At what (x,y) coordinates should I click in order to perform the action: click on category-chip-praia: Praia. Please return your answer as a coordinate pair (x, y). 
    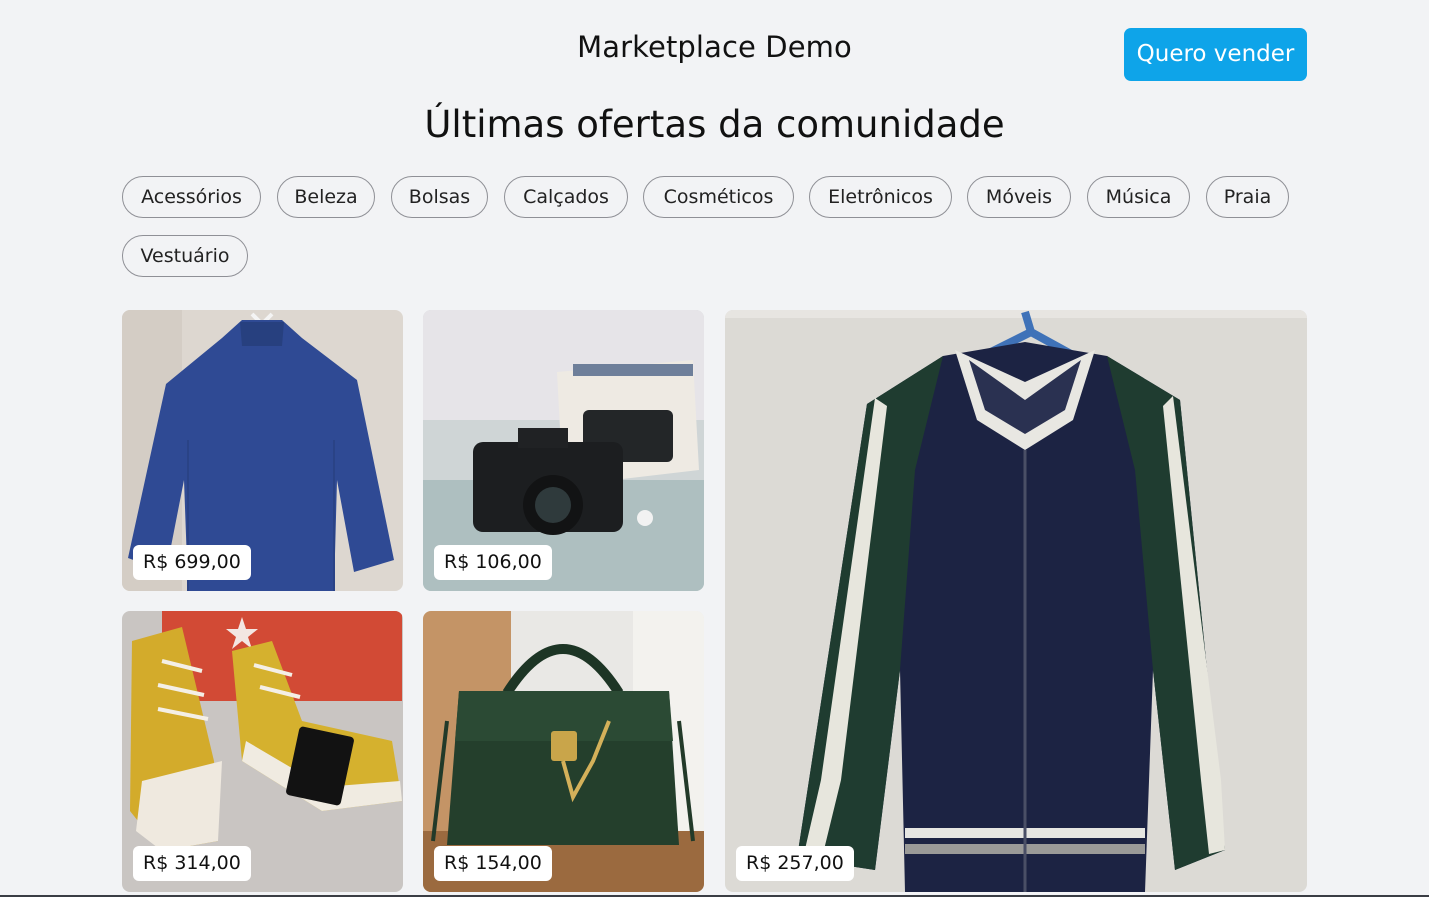
    Looking at the image, I should click on (1247, 197).